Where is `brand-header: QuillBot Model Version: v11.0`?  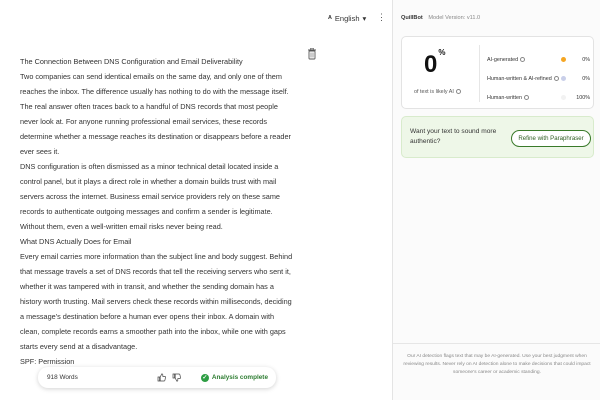
brand-header: QuillBot Model Version: v11.0 is located at coordinates (440, 18).